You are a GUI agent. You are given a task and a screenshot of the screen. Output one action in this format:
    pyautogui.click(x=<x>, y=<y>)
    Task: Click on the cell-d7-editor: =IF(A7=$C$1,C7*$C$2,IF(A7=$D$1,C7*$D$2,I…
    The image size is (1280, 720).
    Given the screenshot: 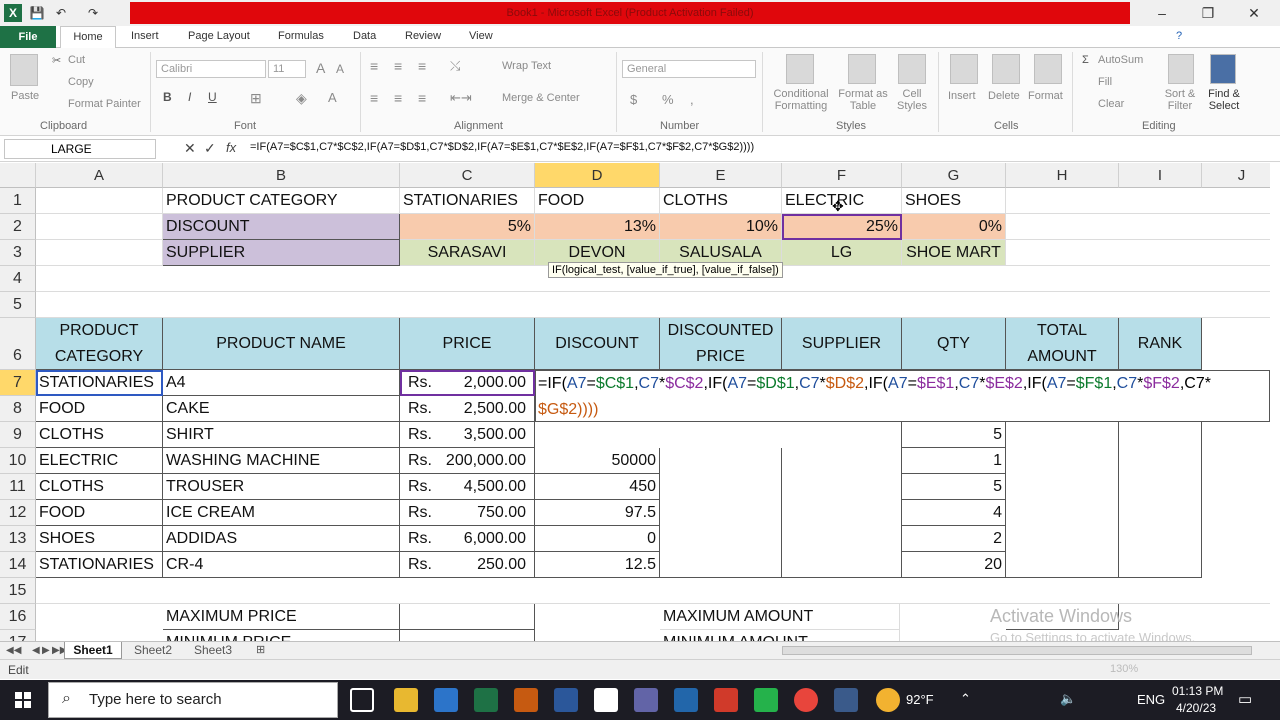 What is the action you would take?
    pyautogui.click(x=902, y=396)
    